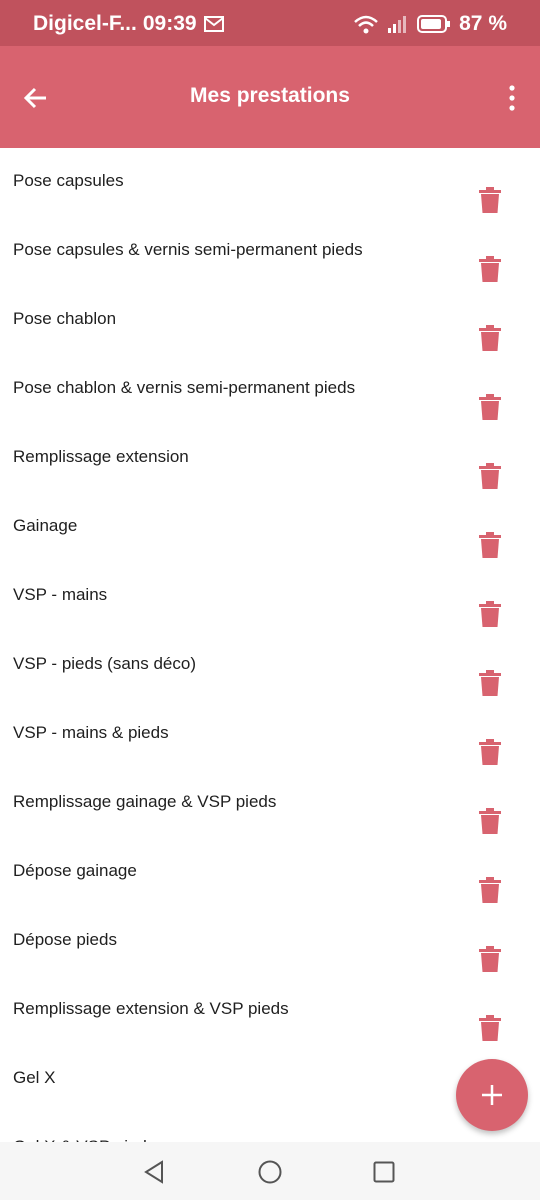  What do you see at coordinates (145, 801) in the screenshot?
I see `service-label: Remplissage gainage & VSP pieds` at bounding box center [145, 801].